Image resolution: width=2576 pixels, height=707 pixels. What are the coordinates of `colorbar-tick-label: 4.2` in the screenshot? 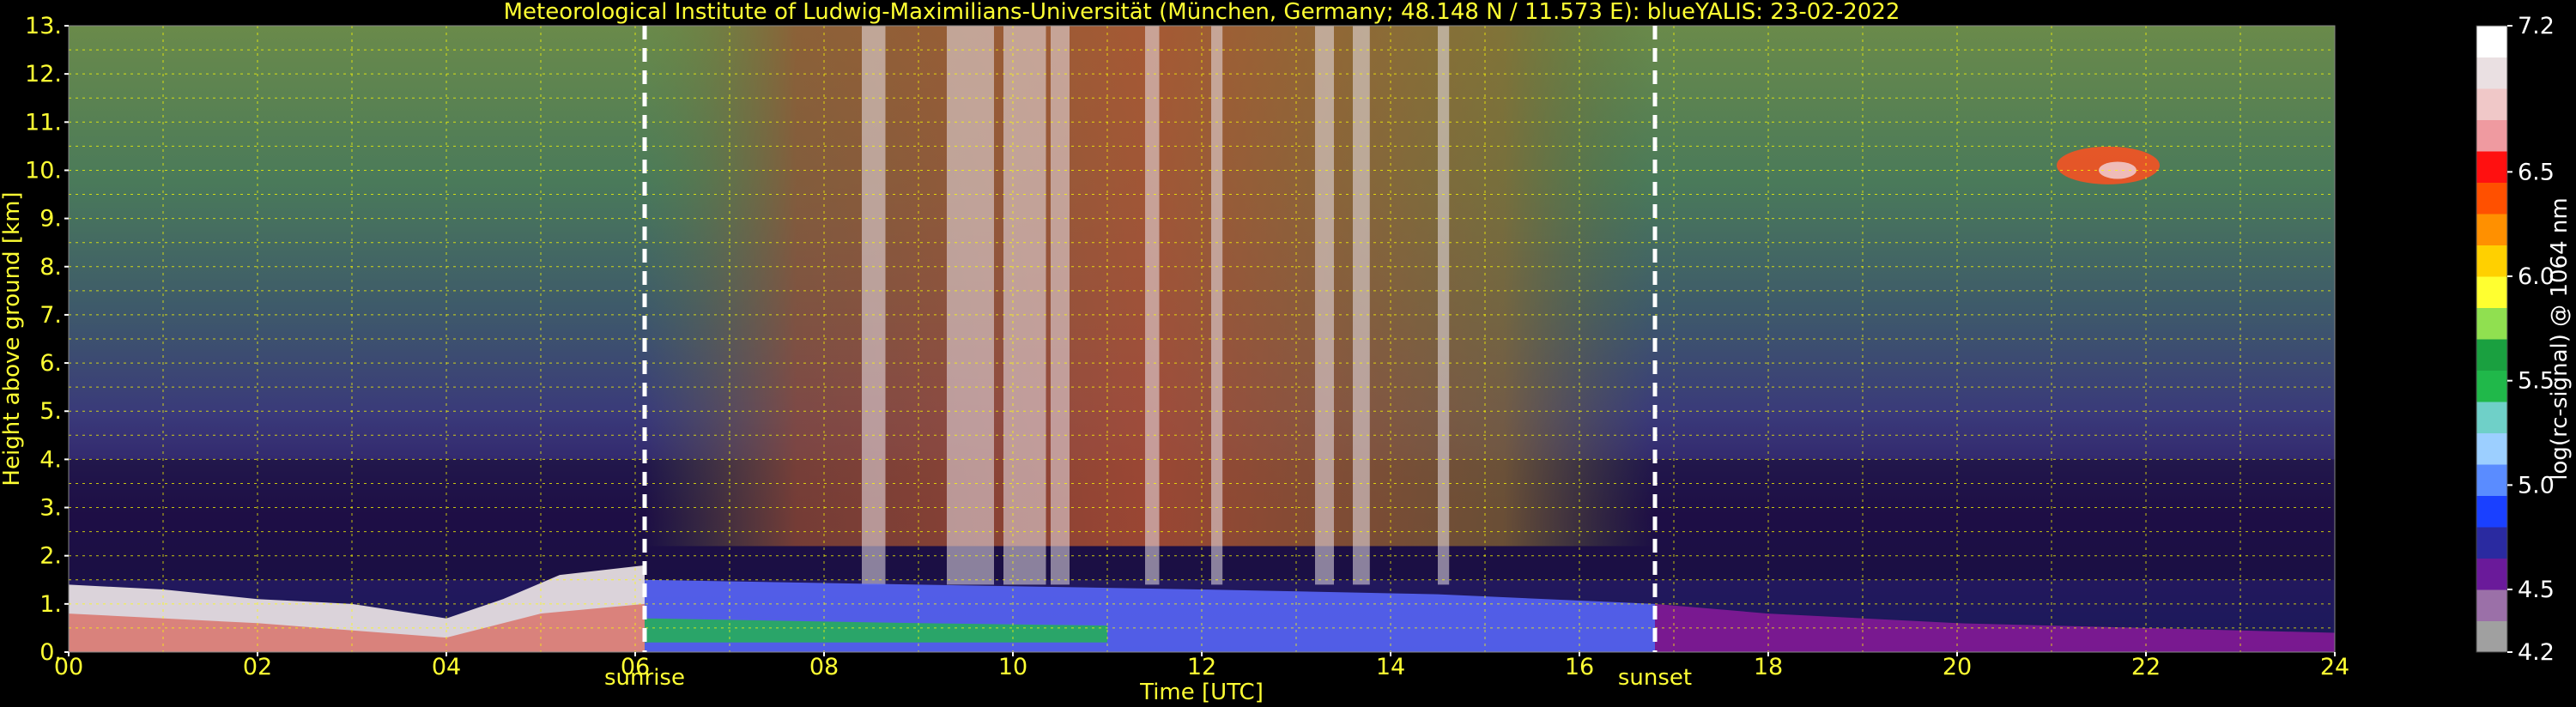 It's located at (2536, 653).